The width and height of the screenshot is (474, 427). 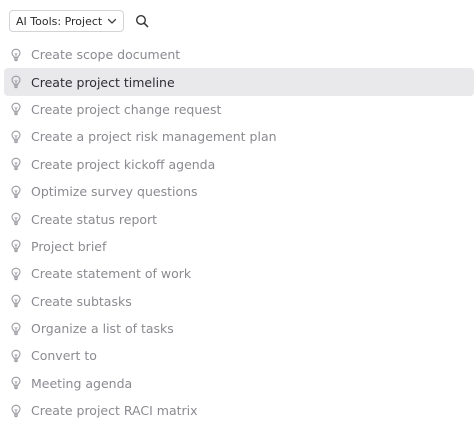 I want to click on chevron-down-icon, so click(x=112, y=21).